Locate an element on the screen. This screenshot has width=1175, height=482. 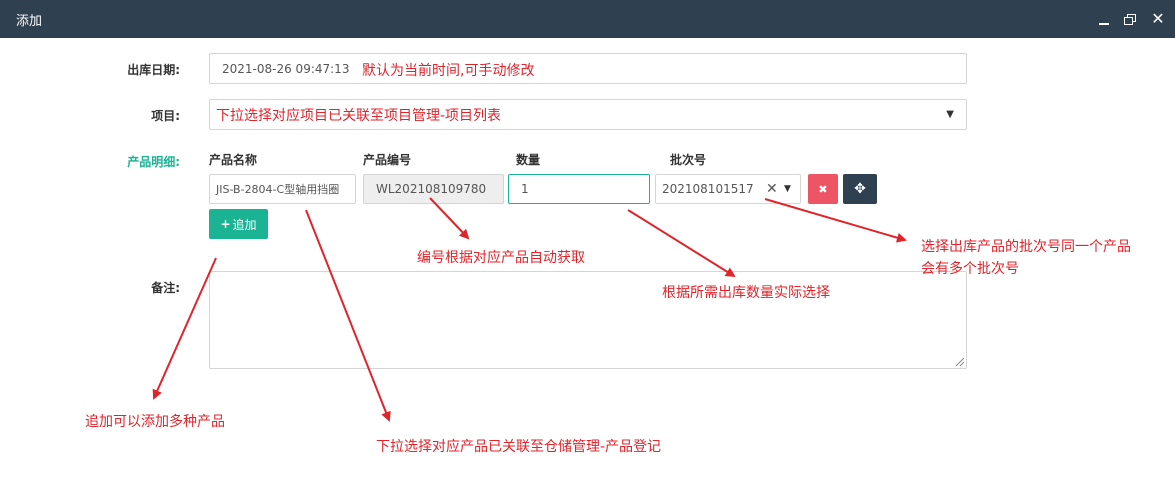
arrow-code is located at coordinates (449, 218).